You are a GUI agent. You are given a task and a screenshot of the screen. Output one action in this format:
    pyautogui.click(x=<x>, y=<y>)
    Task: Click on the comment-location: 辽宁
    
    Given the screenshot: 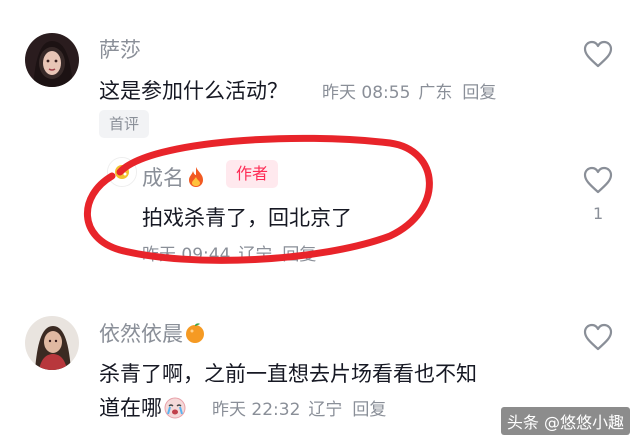 What is the action you would take?
    pyautogui.click(x=325, y=410)
    